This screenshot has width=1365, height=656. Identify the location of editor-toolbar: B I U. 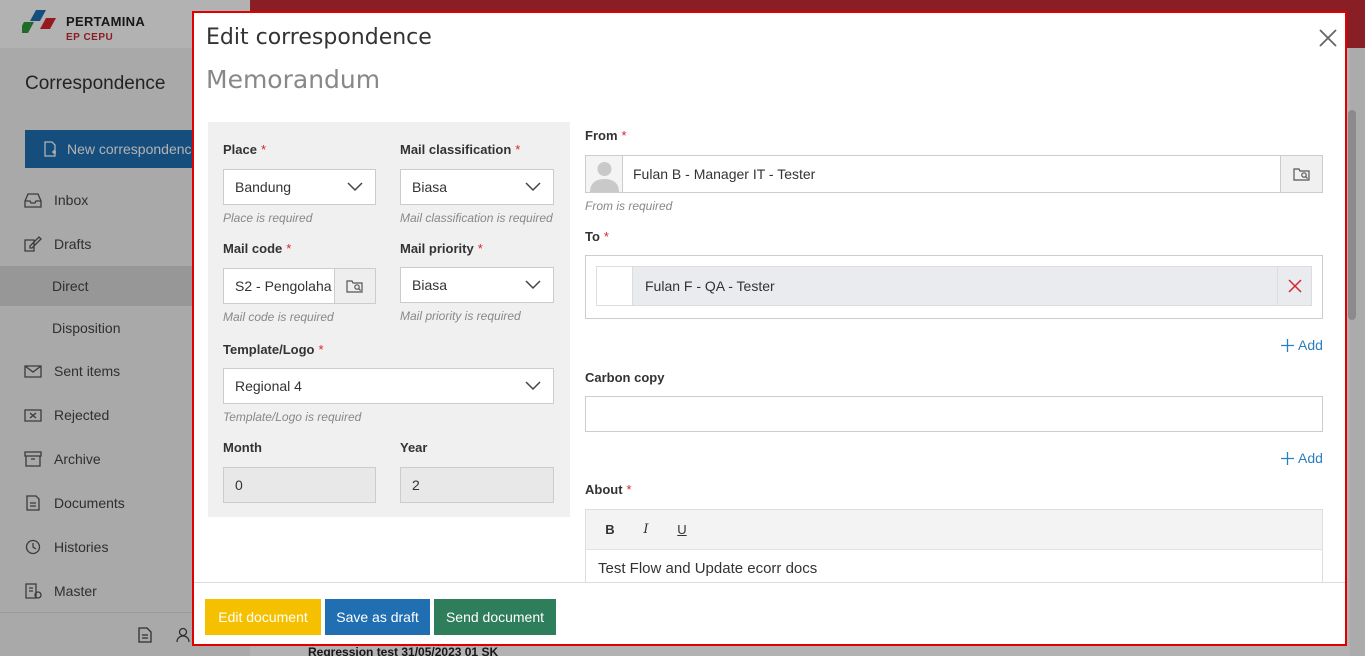
(954, 530).